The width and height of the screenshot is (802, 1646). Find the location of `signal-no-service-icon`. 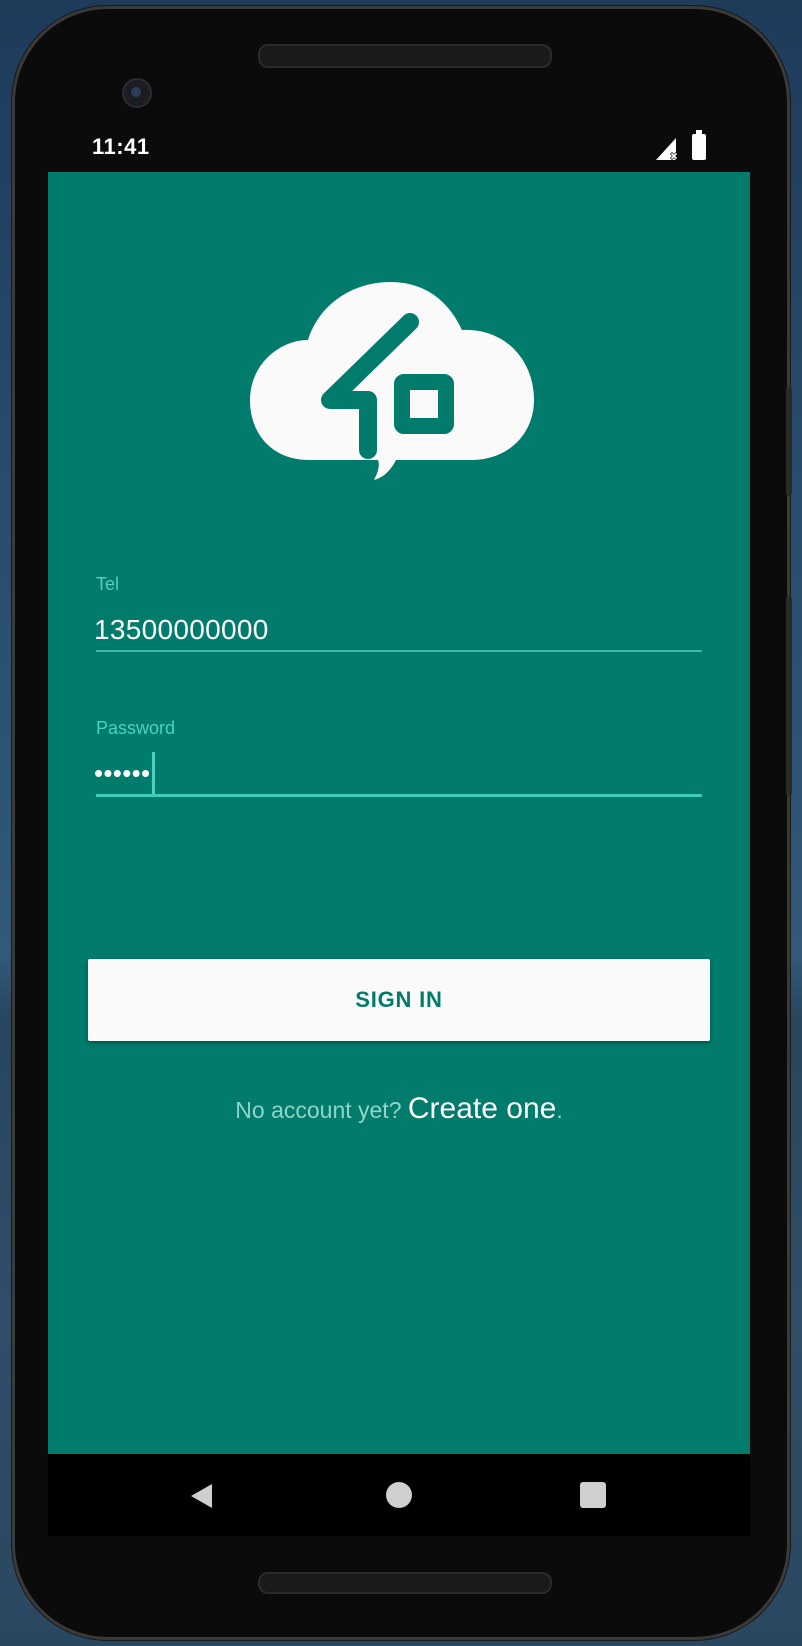

signal-no-service-icon is located at coordinates (667, 149).